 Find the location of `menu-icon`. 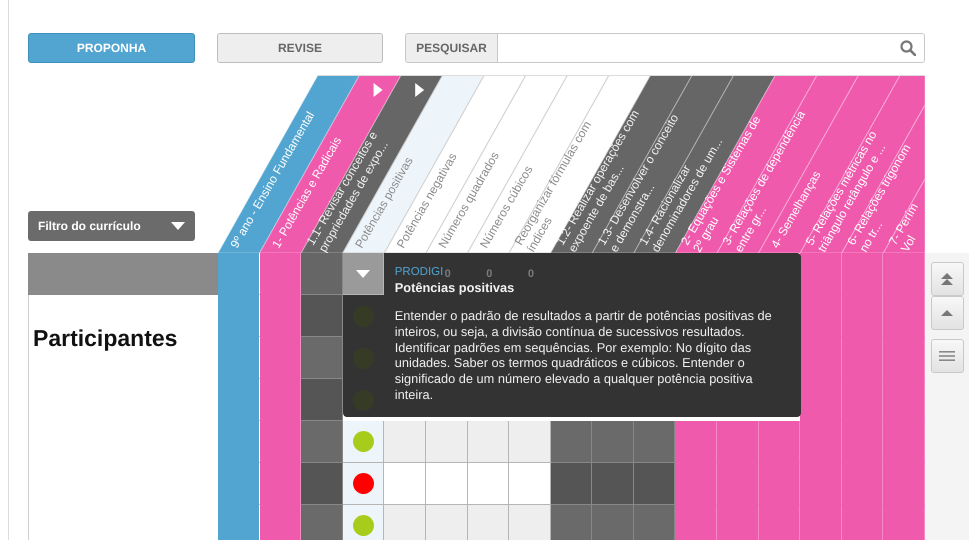

menu-icon is located at coordinates (947, 356).